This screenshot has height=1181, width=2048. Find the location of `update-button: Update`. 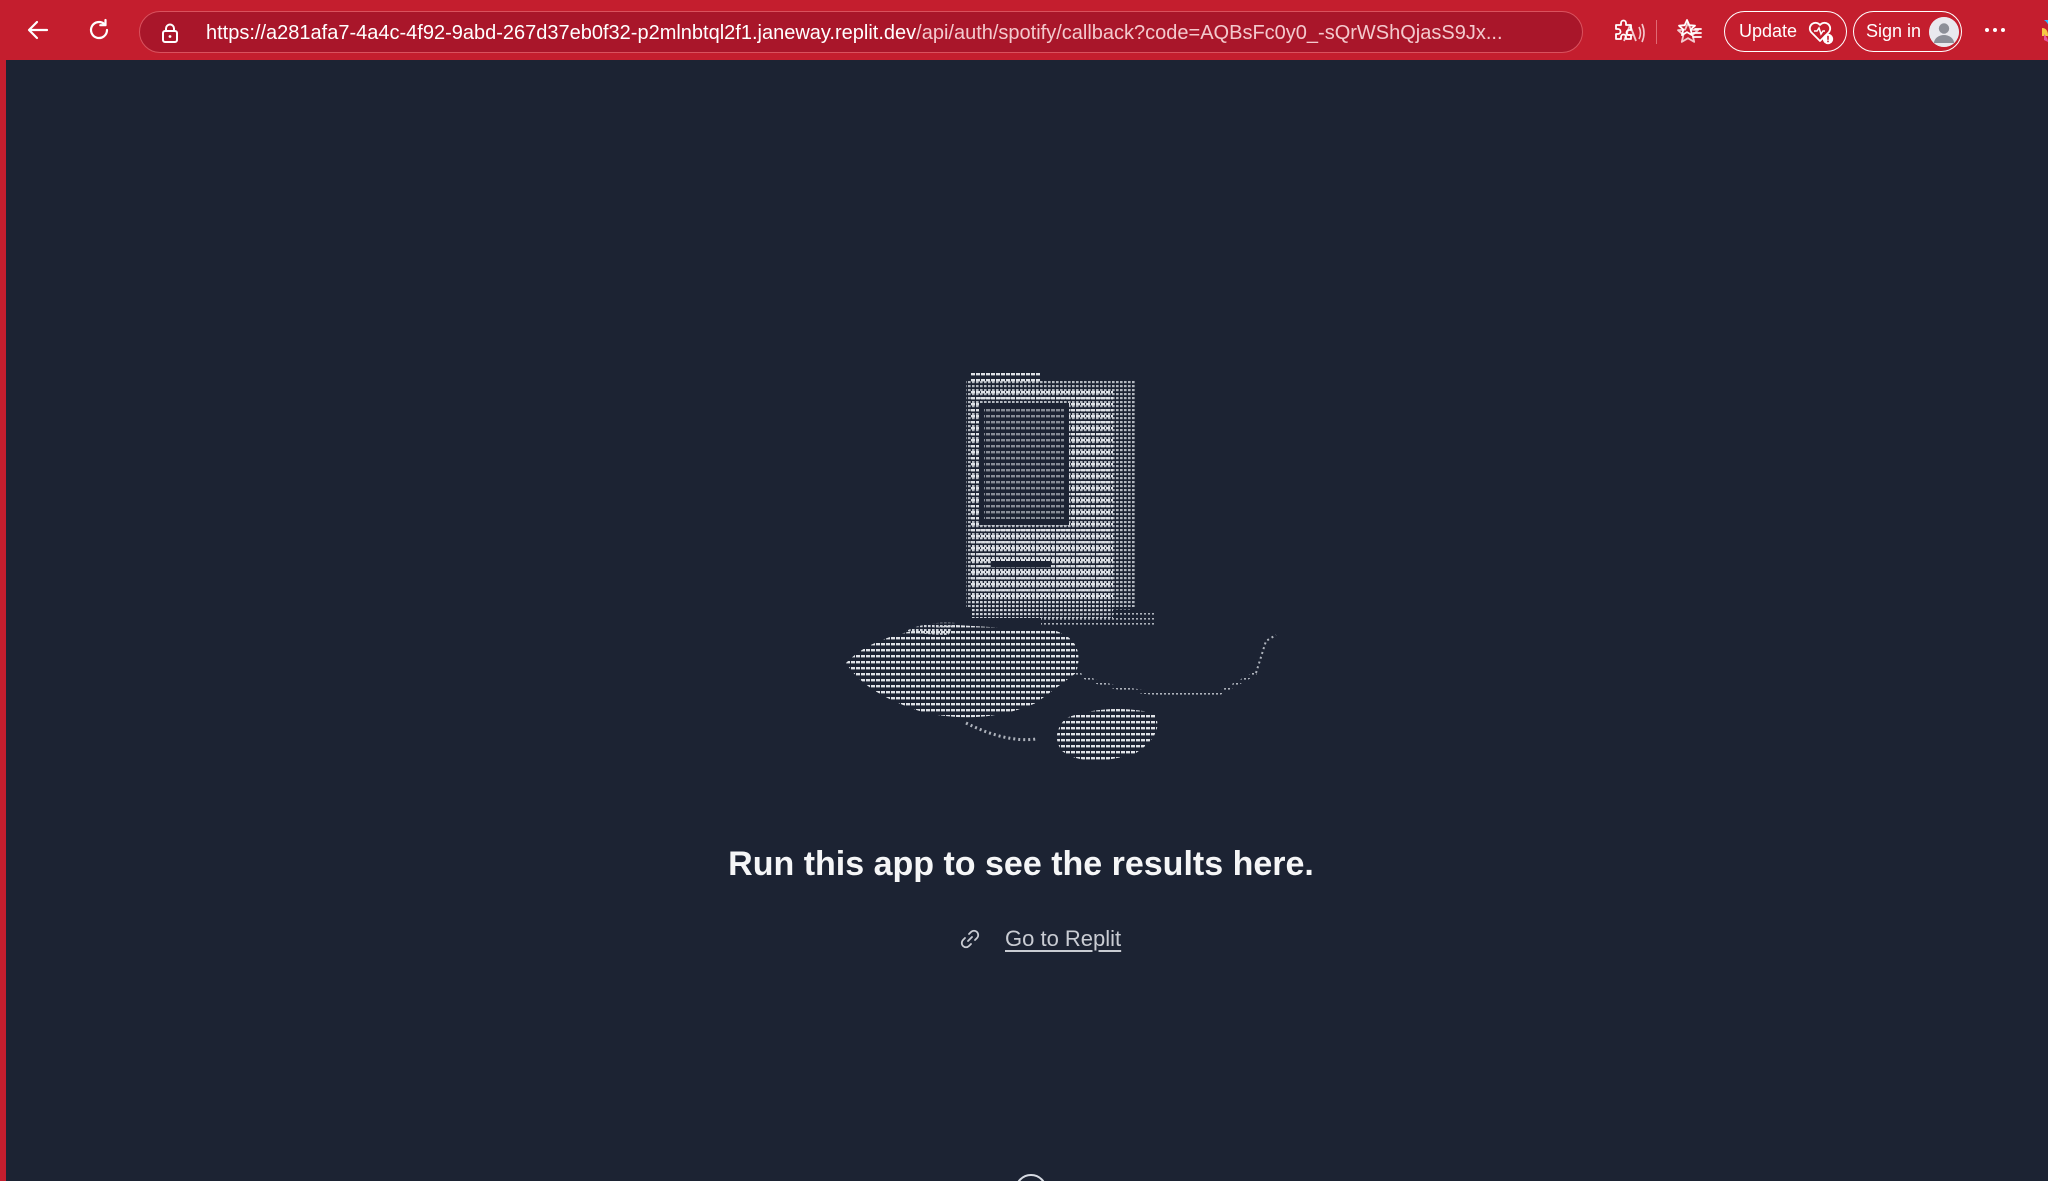

update-button: Update is located at coordinates (1785, 31).